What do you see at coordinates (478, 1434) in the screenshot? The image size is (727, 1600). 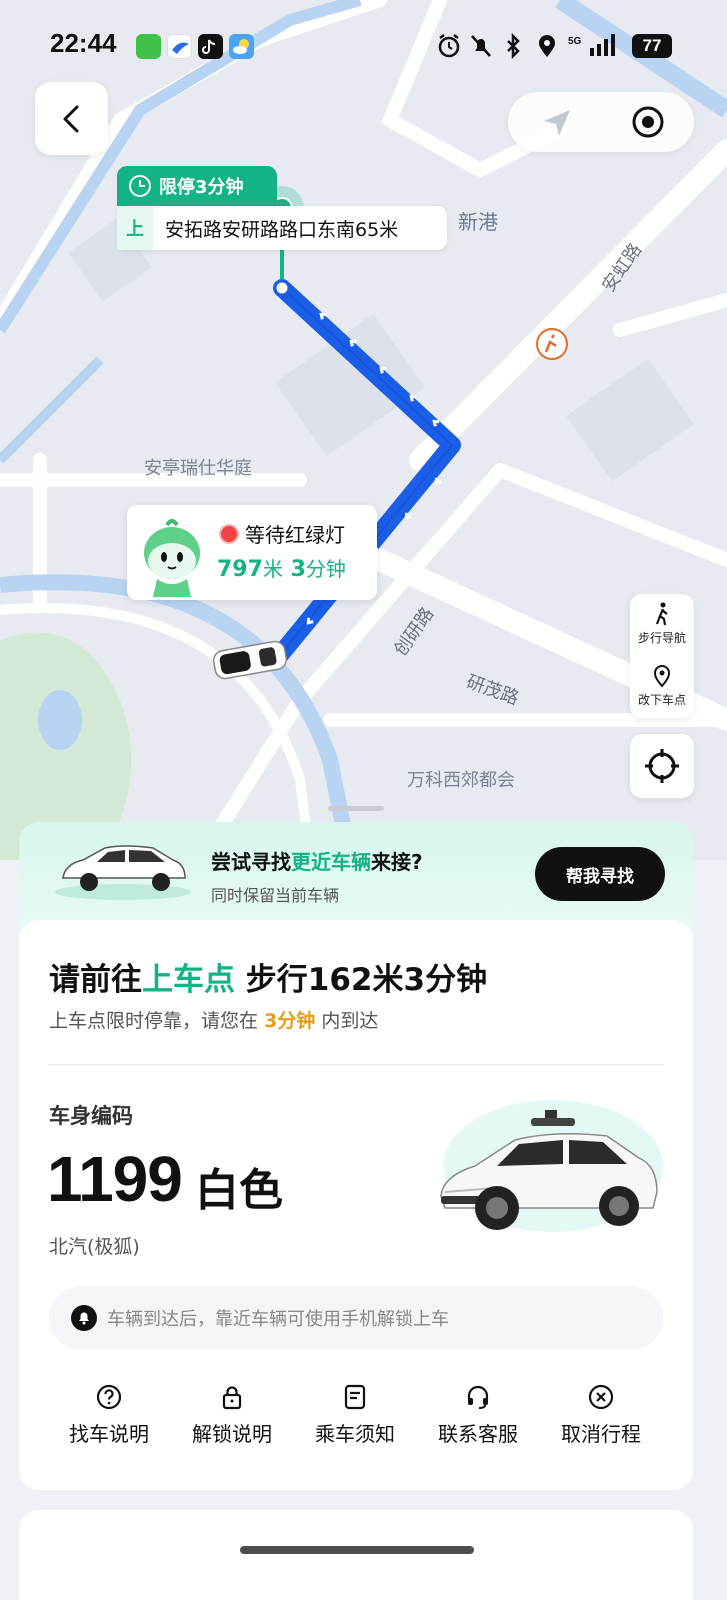 I see `contact-support-label: 联系客服` at bounding box center [478, 1434].